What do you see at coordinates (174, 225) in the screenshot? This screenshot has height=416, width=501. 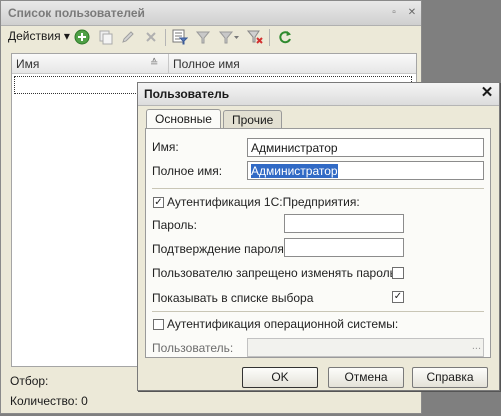 I see `password-label: Пароль:` at bounding box center [174, 225].